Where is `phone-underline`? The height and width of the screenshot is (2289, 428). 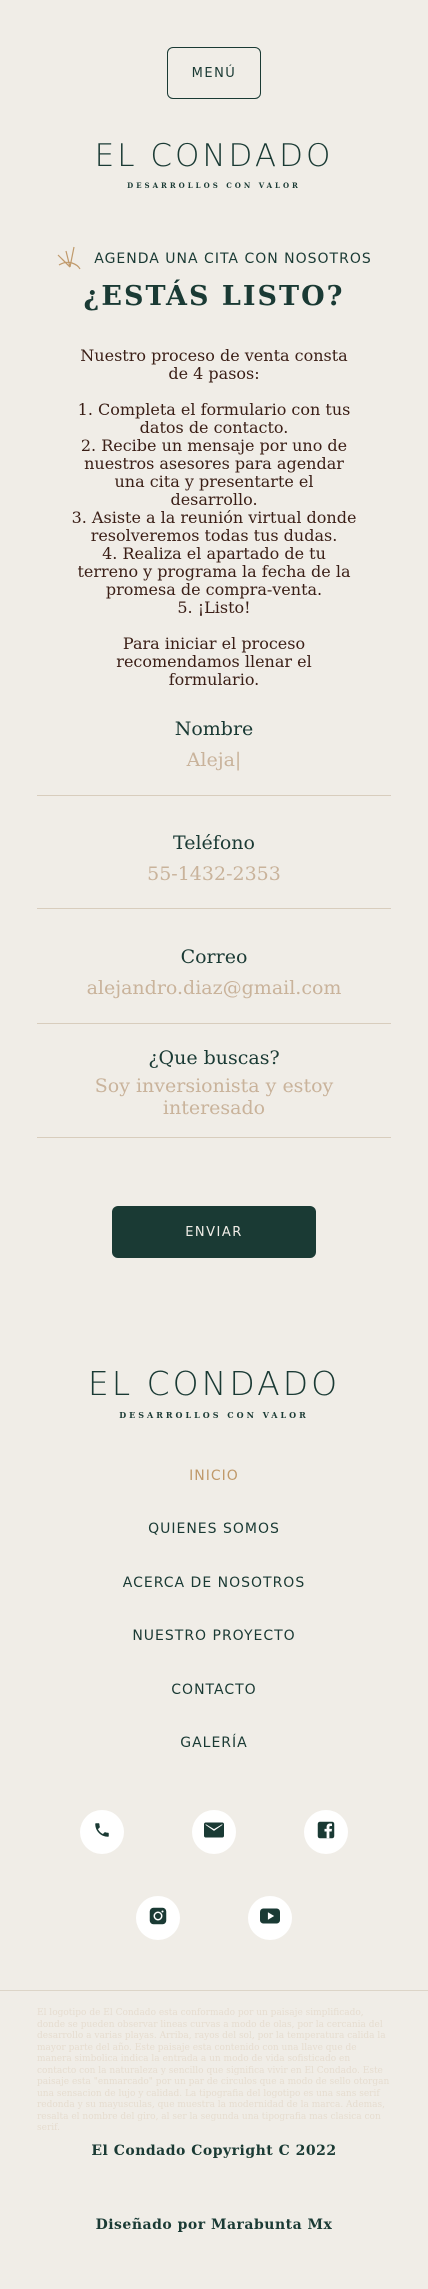 phone-underline is located at coordinates (214, 908).